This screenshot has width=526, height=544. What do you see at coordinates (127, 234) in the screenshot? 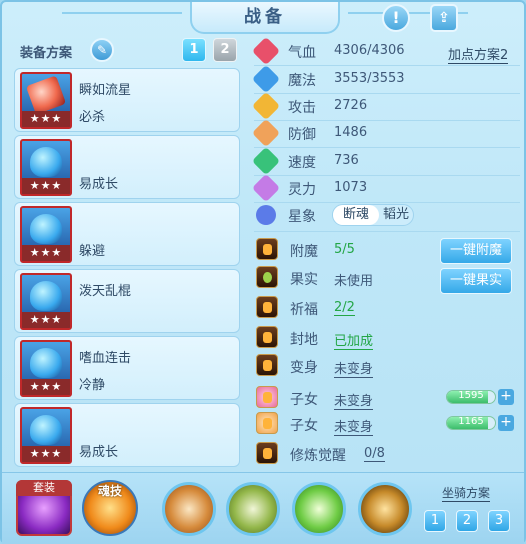
I see `skill-card: ★★★ 躲避` at bounding box center [127, 234].